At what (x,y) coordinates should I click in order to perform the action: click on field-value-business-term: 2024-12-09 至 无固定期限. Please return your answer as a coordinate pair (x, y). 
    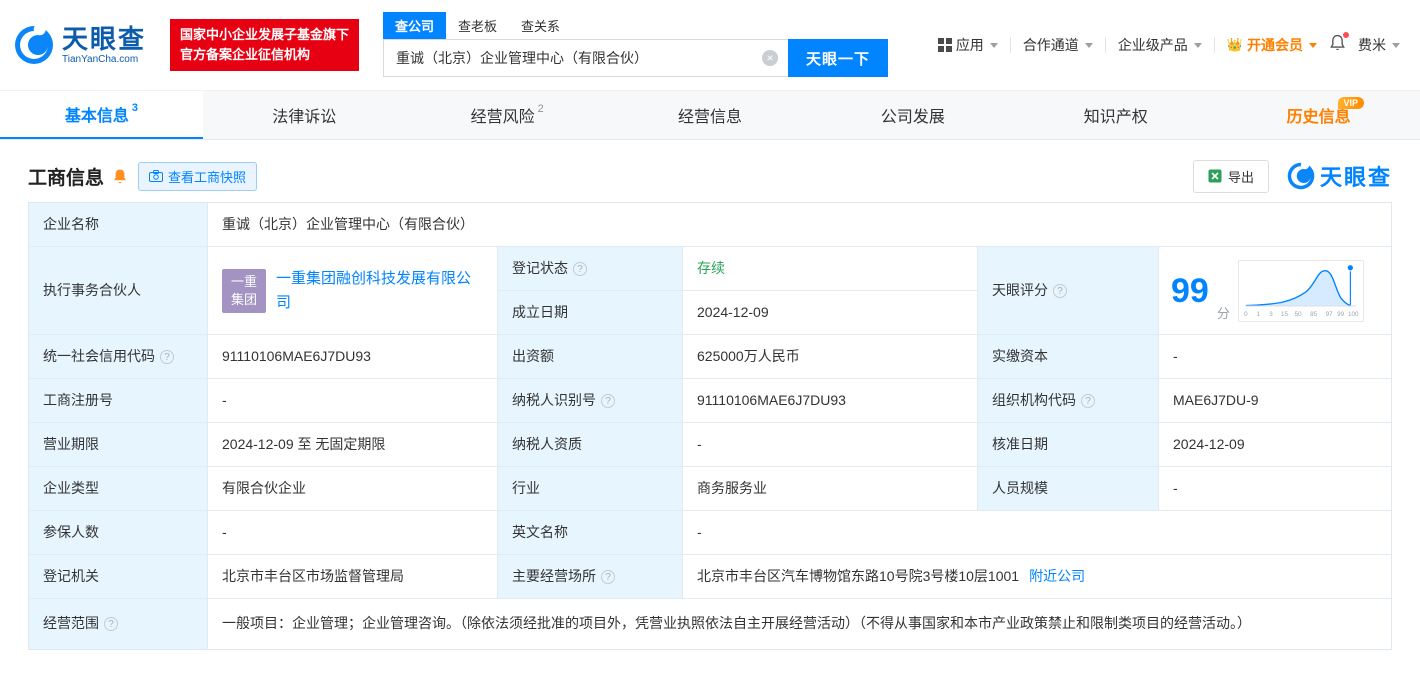
    Looking at the image, I should click on (353, 445).